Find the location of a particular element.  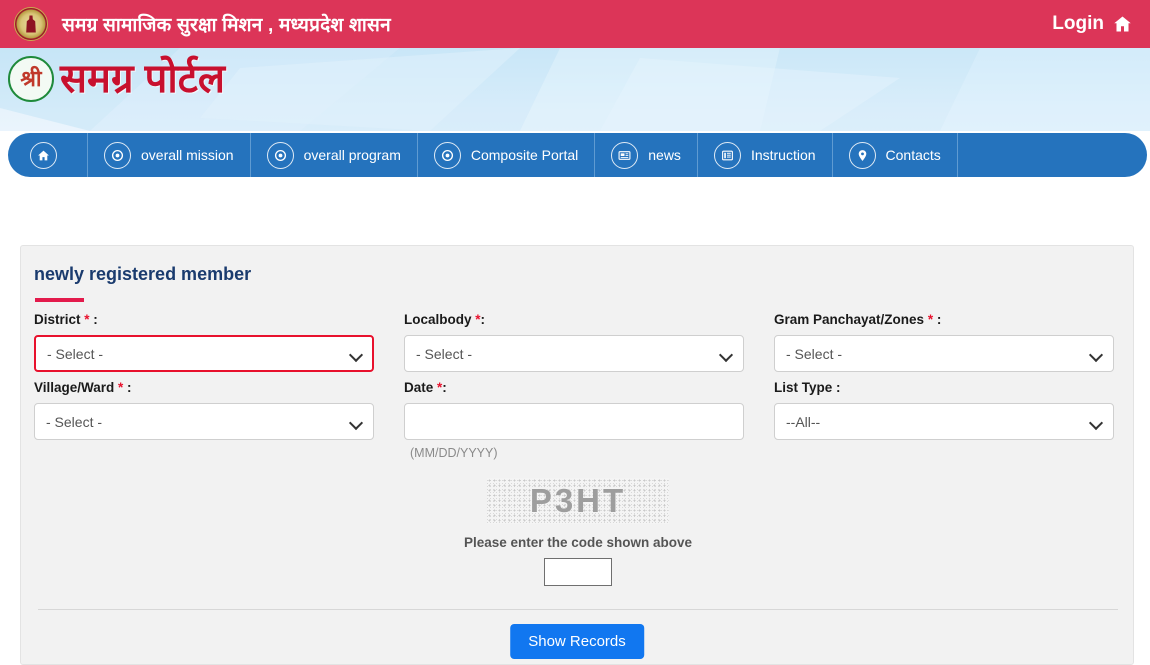

village-ward-select-wrapper: - Select - is located at coordinates (204, 421).